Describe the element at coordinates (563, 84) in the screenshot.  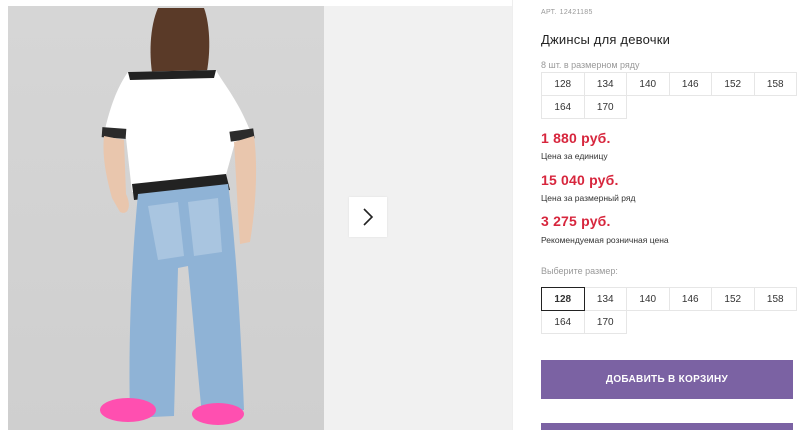
I see `size-row-cell: 128` at that location.